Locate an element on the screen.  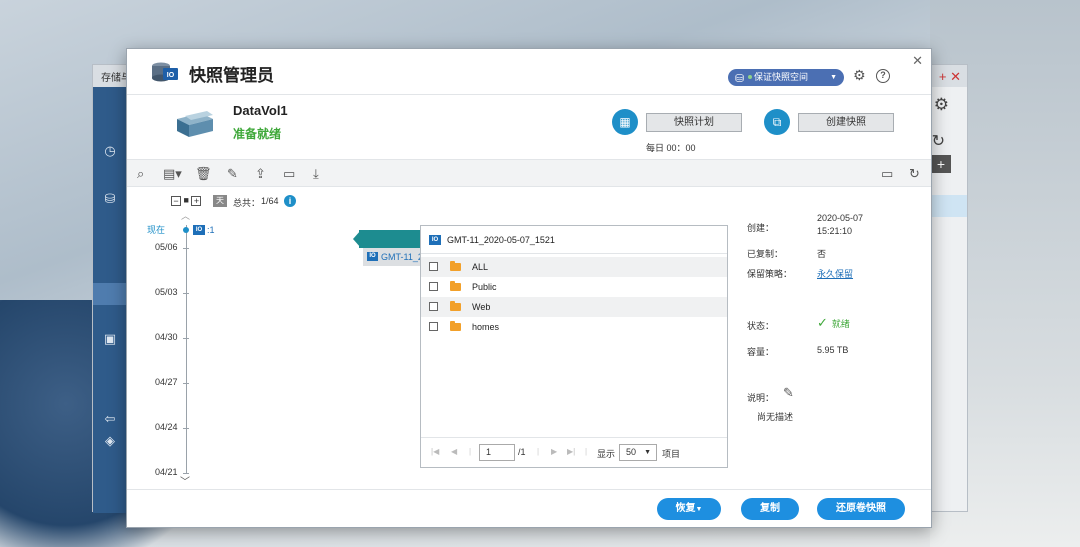
snapshot-manager-logo-icon: IO is located at coordinates (165, 72).